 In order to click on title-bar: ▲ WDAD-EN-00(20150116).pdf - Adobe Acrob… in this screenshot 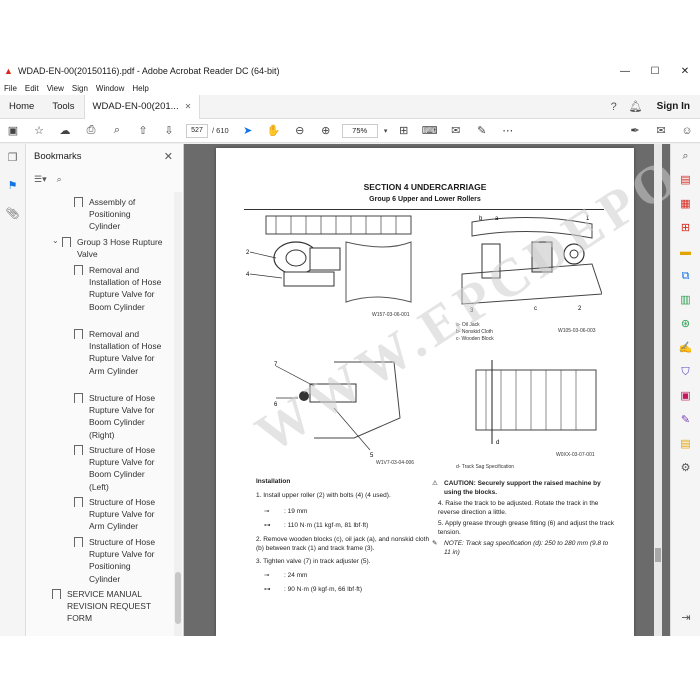, I will do `click(350, 71)`.